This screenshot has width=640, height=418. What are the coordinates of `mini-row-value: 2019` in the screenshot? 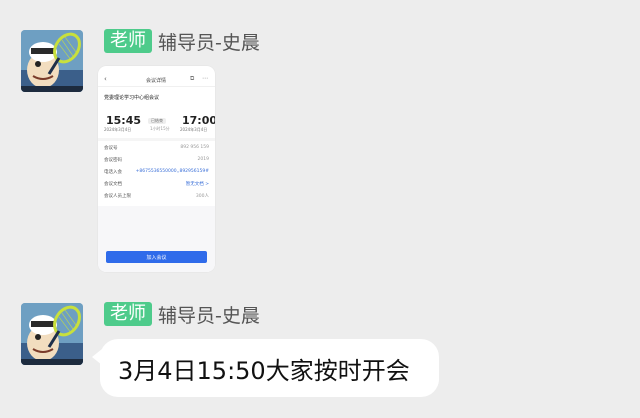 It's located at (203, 159).